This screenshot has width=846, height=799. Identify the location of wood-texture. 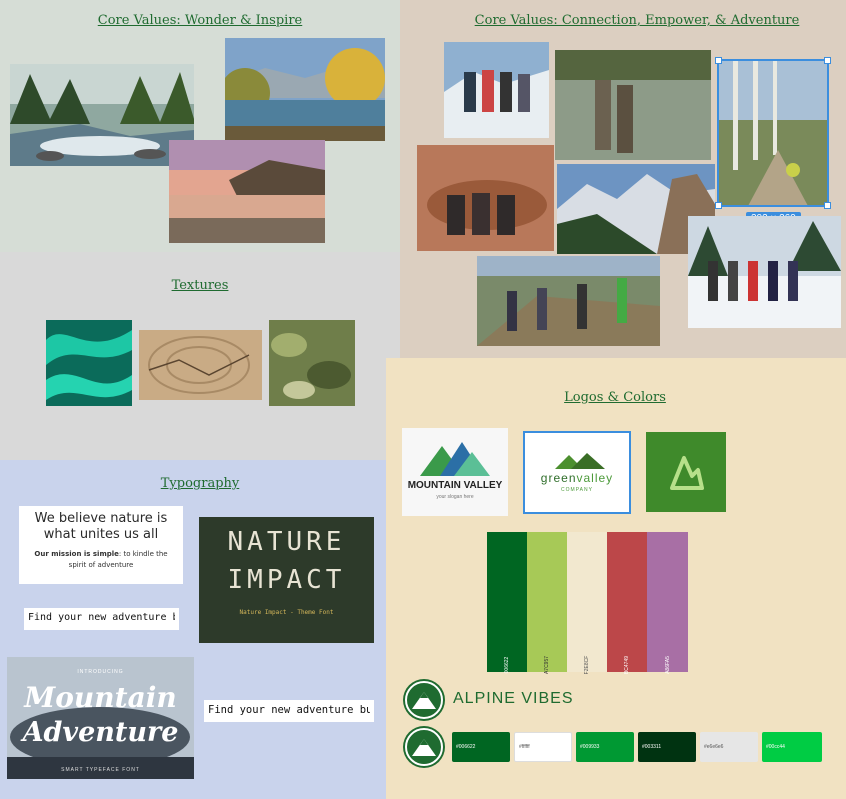
(200, 365).